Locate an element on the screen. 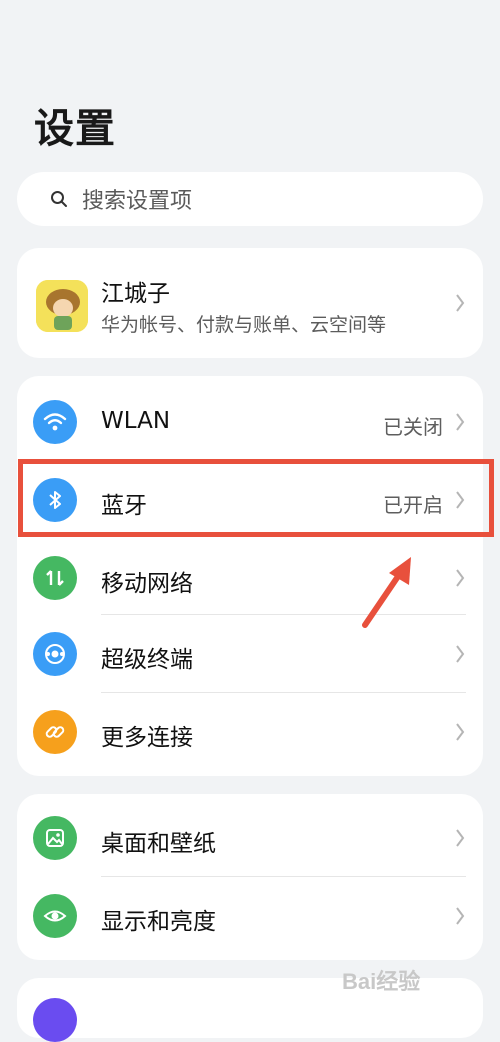 This screenshot has width=500, height=1042. mobile-data-icon is located at coordinates (55, 578).